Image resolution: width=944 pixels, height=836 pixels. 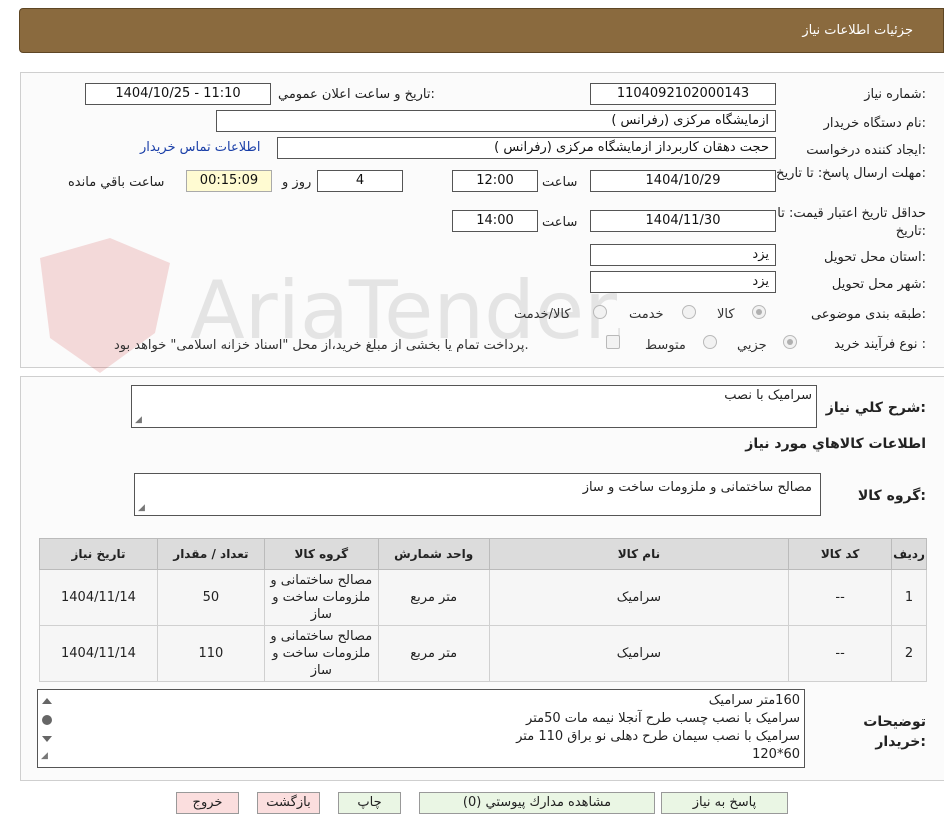 What do you see at coordinates (178, 94) in the screenshot?
I see `announce-field: 1404/10/25 - 11:10` at bounding box center [178, 94].